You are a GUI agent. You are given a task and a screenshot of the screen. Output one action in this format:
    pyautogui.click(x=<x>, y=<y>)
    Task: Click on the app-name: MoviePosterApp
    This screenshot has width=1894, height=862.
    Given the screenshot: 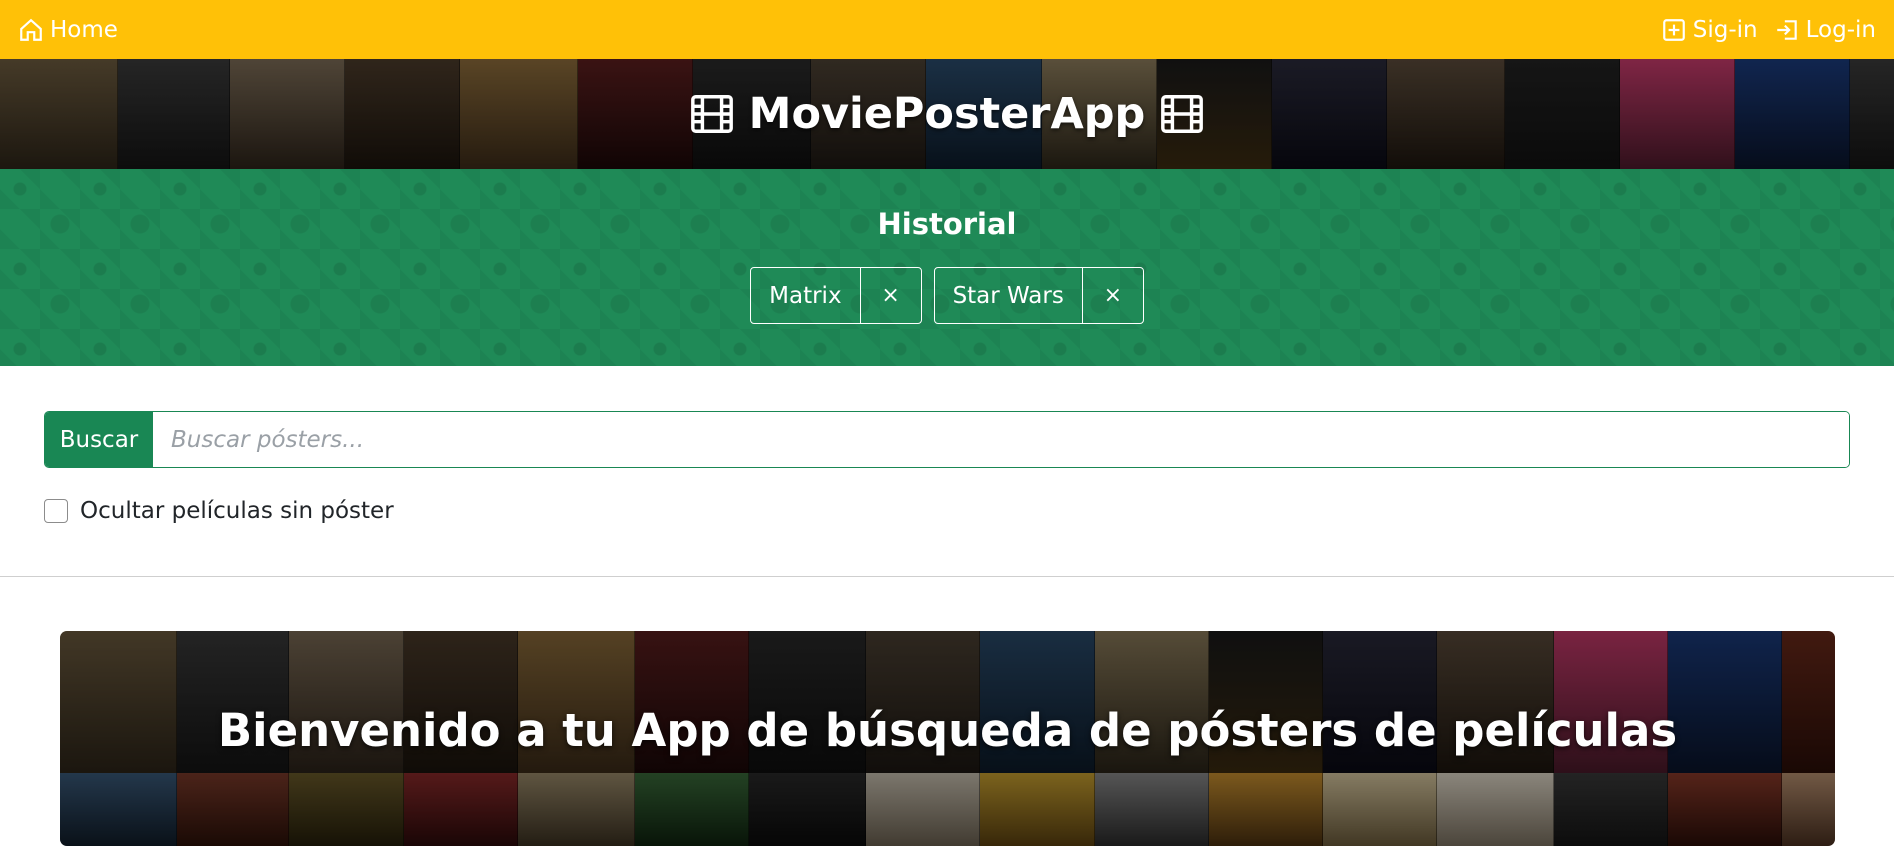 What is the action you would take?
    pyautogui.click(x=947, y=114)
    